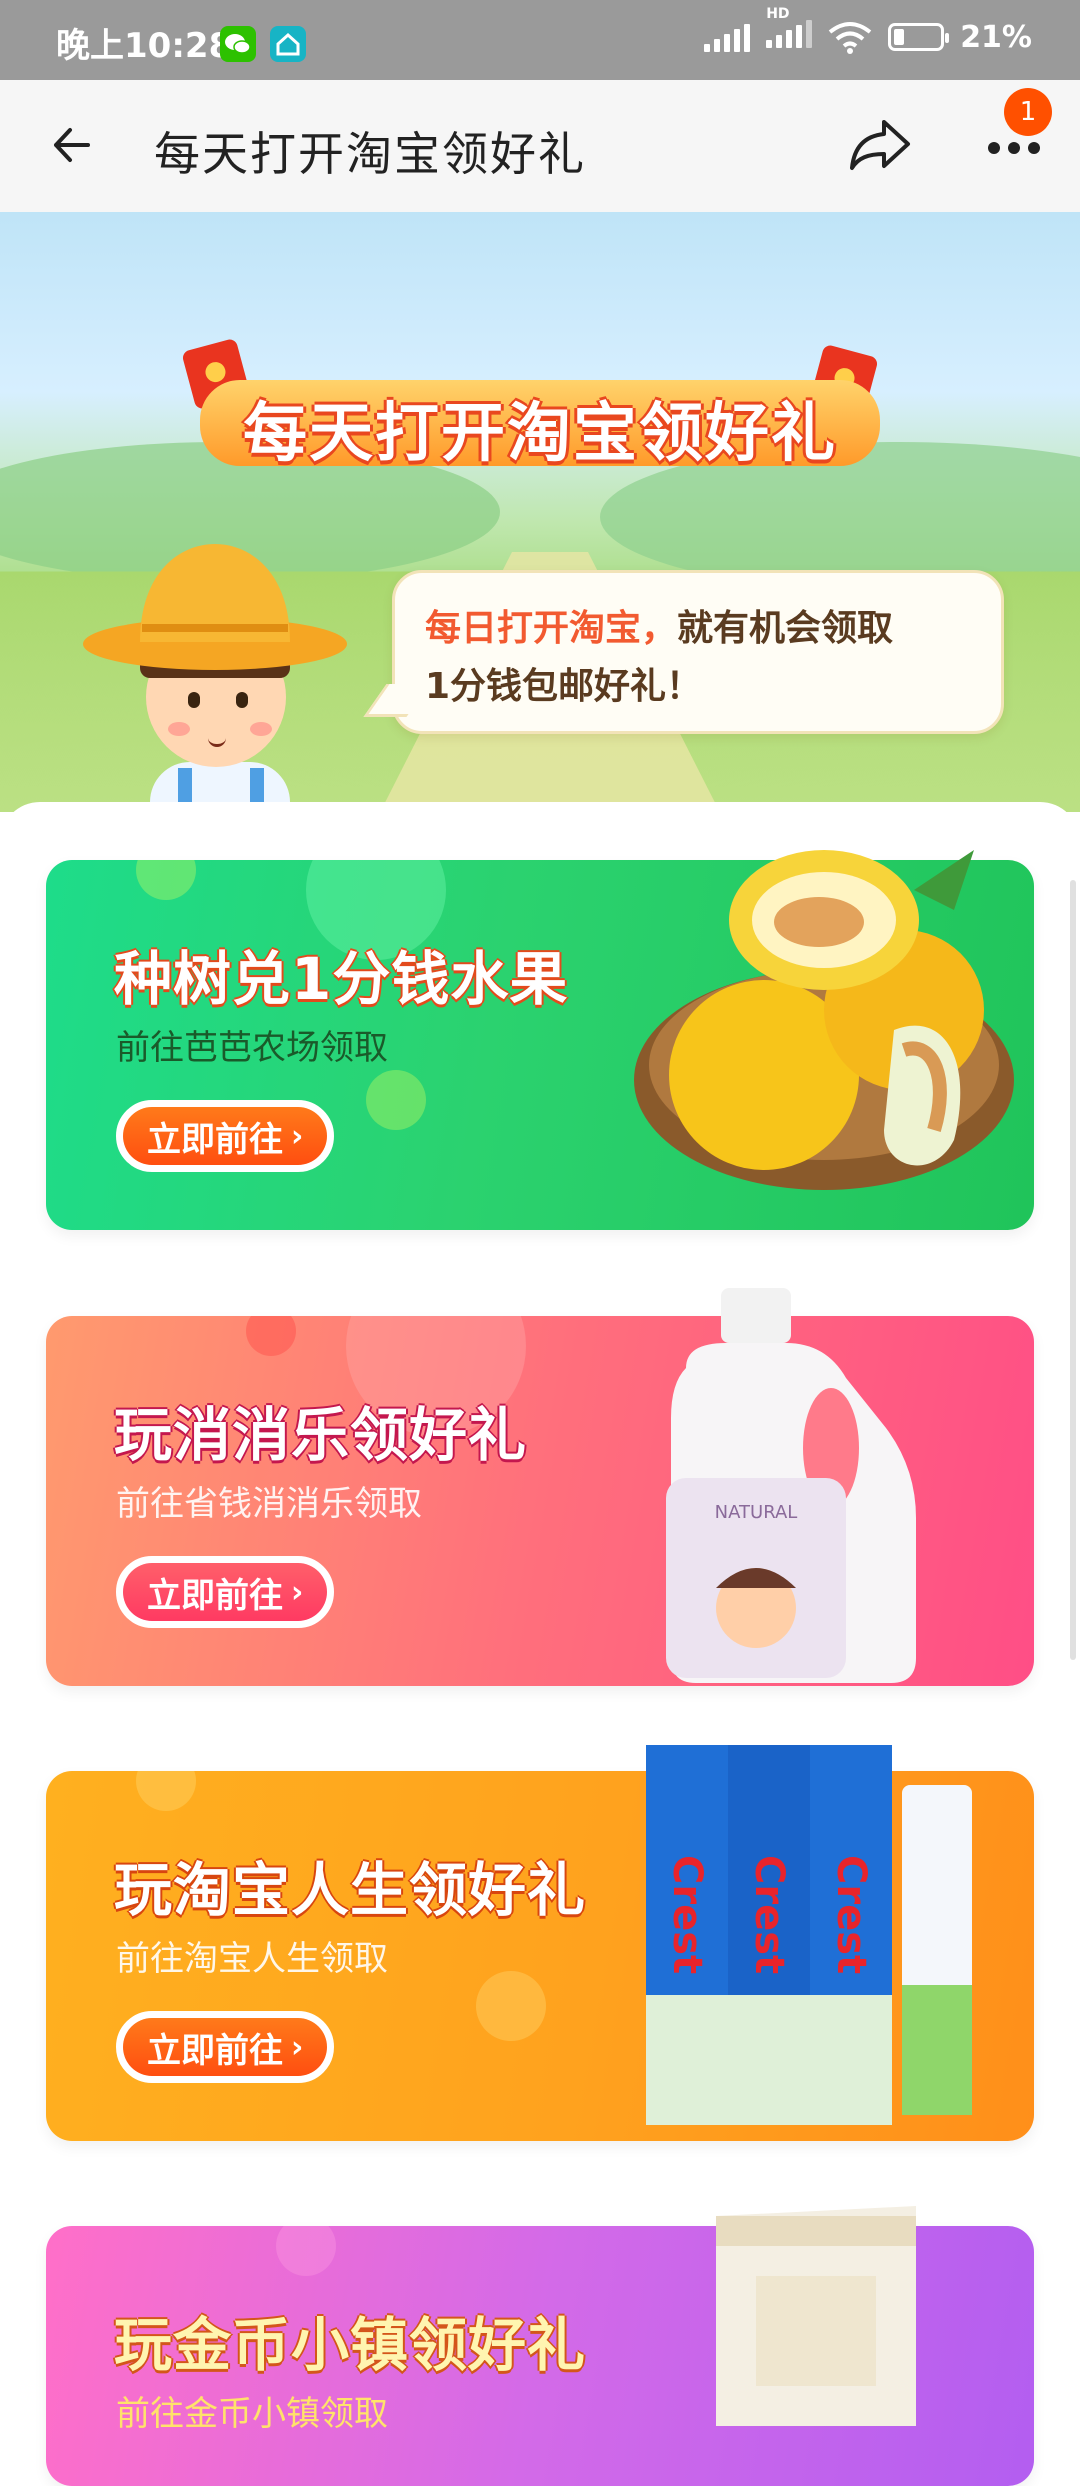  I want to click on card-xiaoxiaole: 玩消消乐领好礼 前往省钱消消乐领取 立即前往 › NATURAL, so click(540, 1501).